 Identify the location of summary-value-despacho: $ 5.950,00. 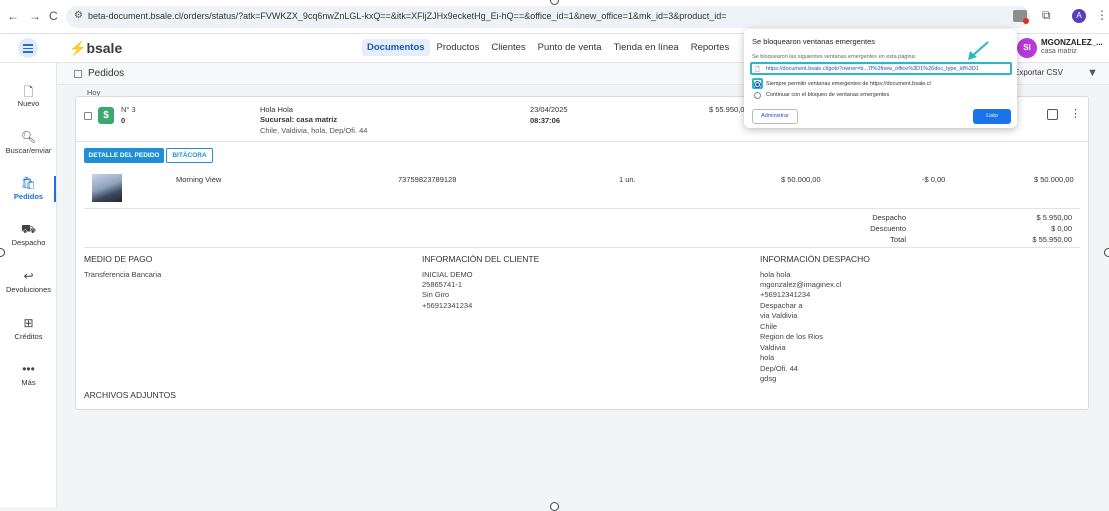
(1054, 217).